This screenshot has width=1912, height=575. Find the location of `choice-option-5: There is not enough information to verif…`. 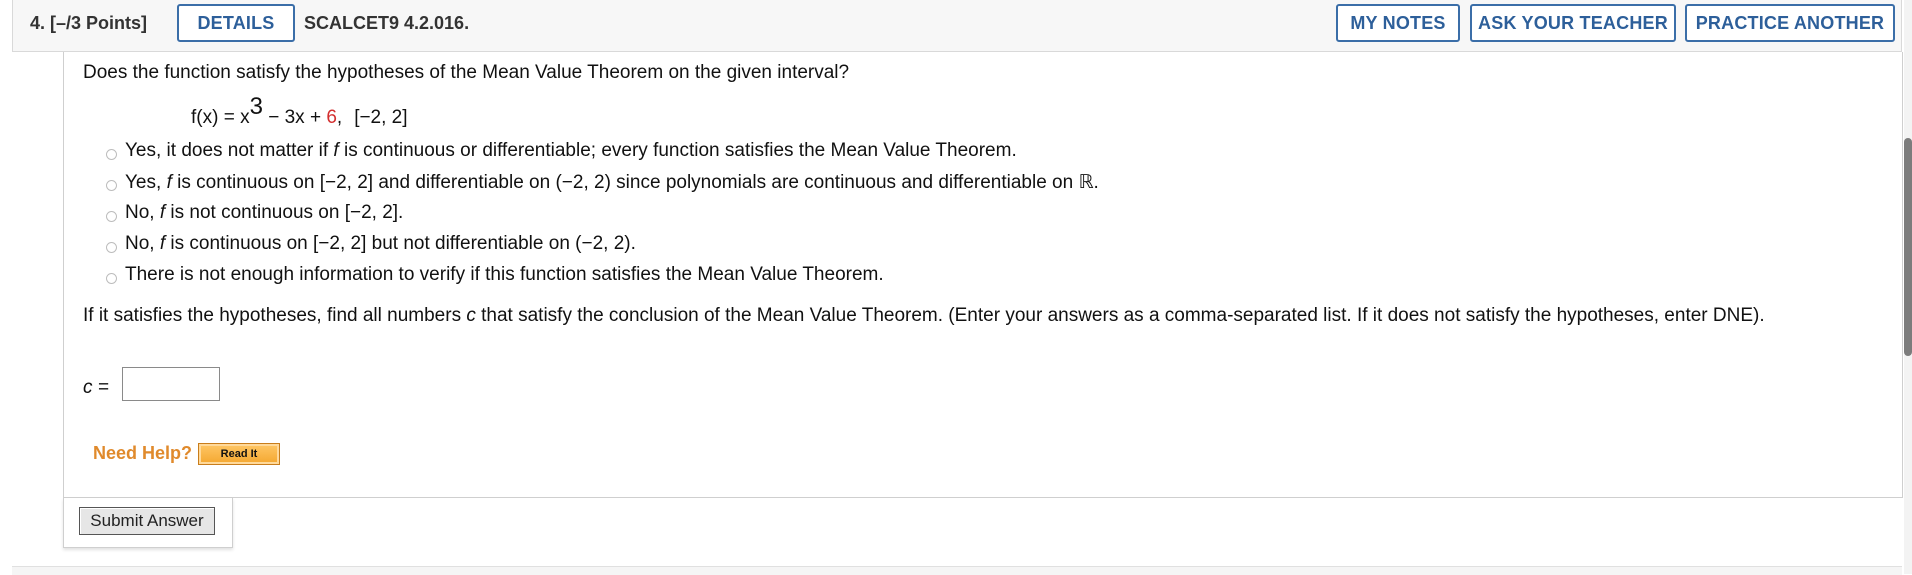

choice-option-5: There is not enough information to verif… is located at coordinates (495, 275).